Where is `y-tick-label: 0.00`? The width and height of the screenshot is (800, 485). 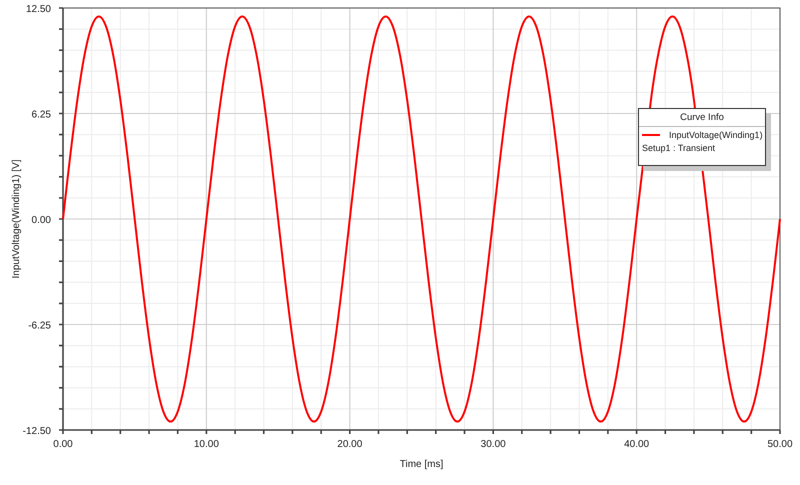 y-tick-label: 0.00 is located at coordinates (41, 220).